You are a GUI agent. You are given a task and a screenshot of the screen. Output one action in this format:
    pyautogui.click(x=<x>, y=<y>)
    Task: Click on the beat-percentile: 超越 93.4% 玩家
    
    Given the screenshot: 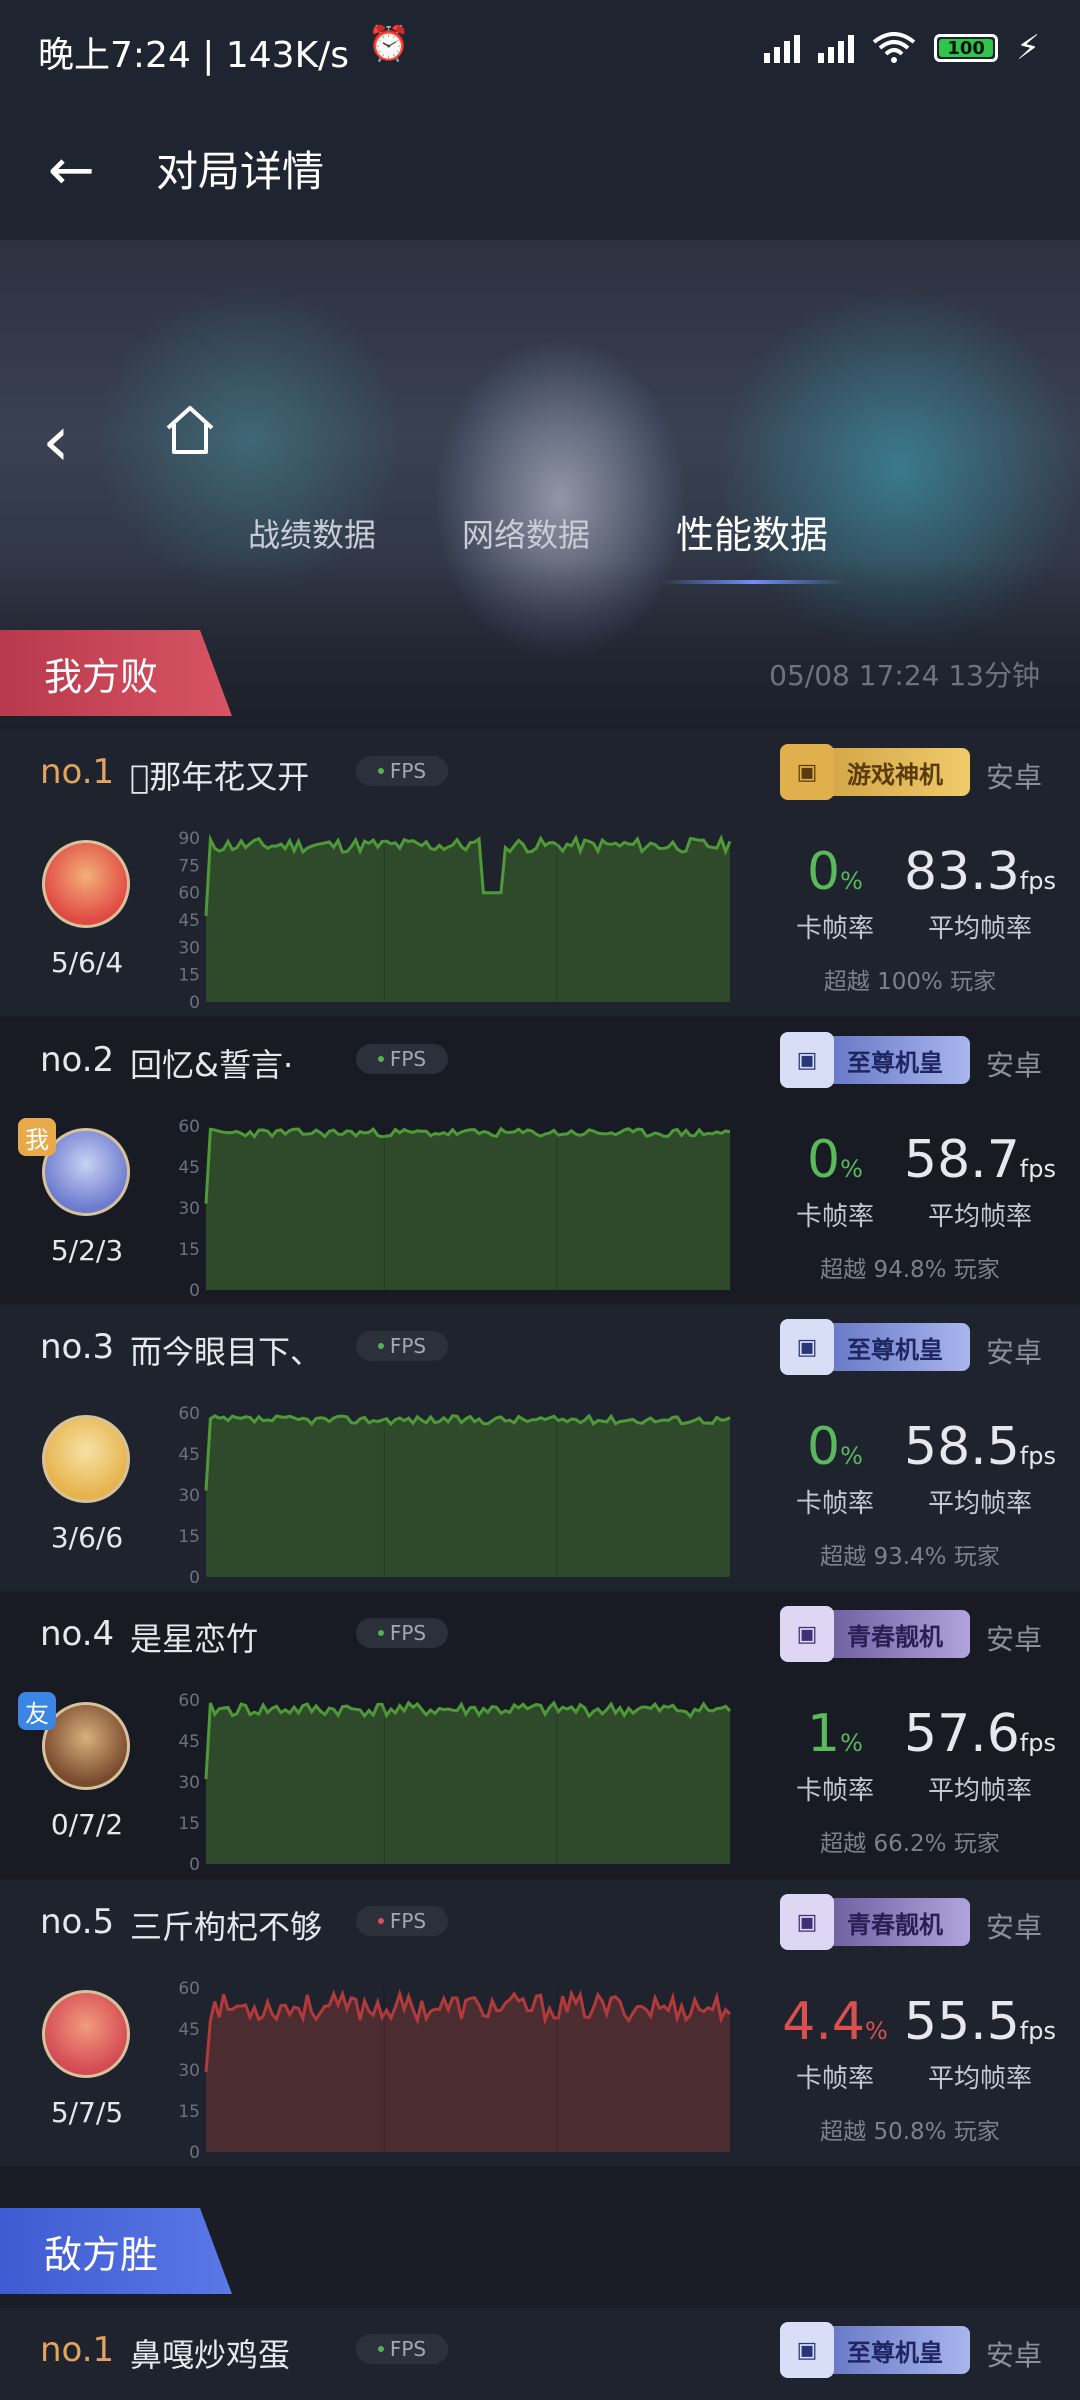 What is the action you would take?
    pyautogui.click(x=910, y=1557)
    